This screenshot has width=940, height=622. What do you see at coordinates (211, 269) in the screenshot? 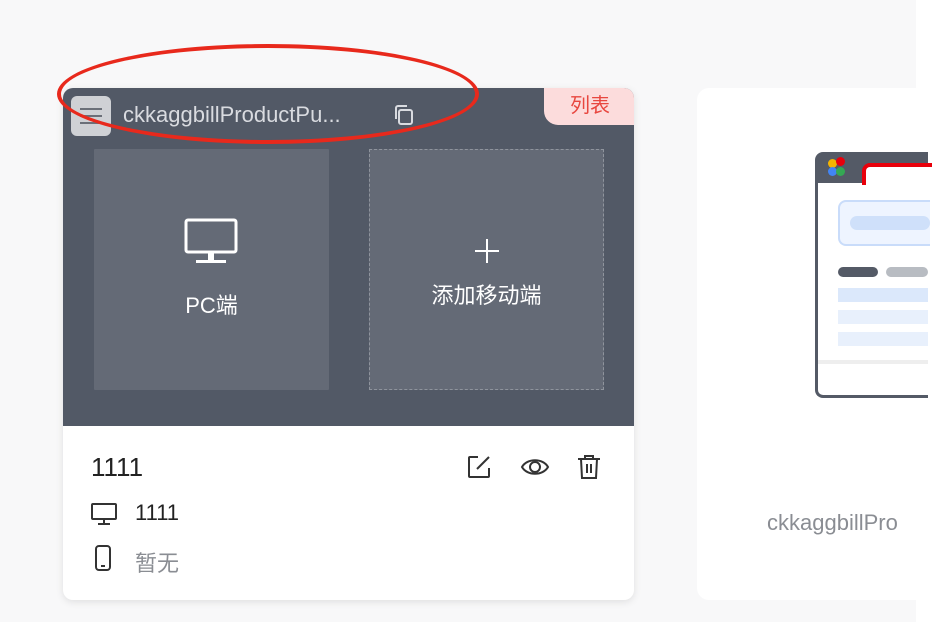
I see `pc-tile: PC端` at bounding box center [211, 269].